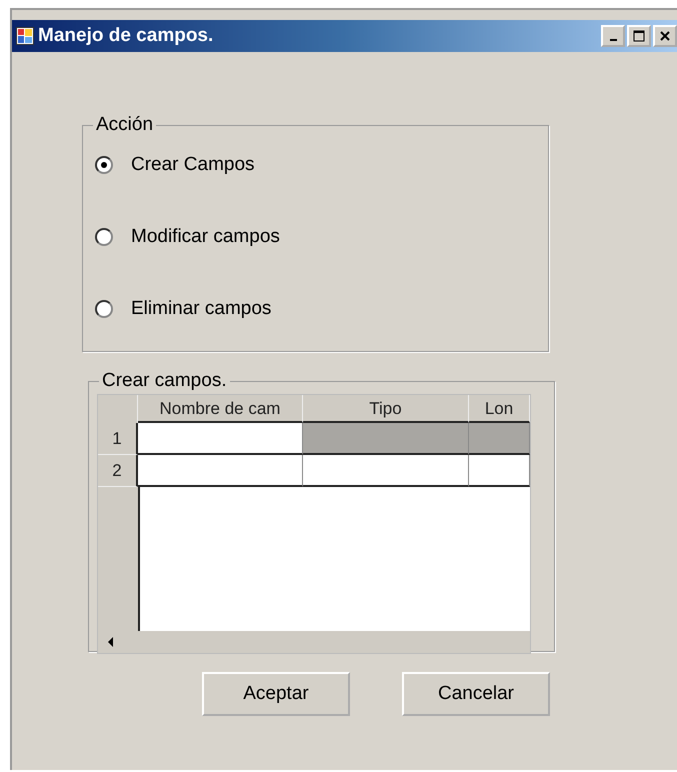  Describe the element at coordinates (201, 309) in the screenshot. I see `radio-label: Eliminar campos` at that location.